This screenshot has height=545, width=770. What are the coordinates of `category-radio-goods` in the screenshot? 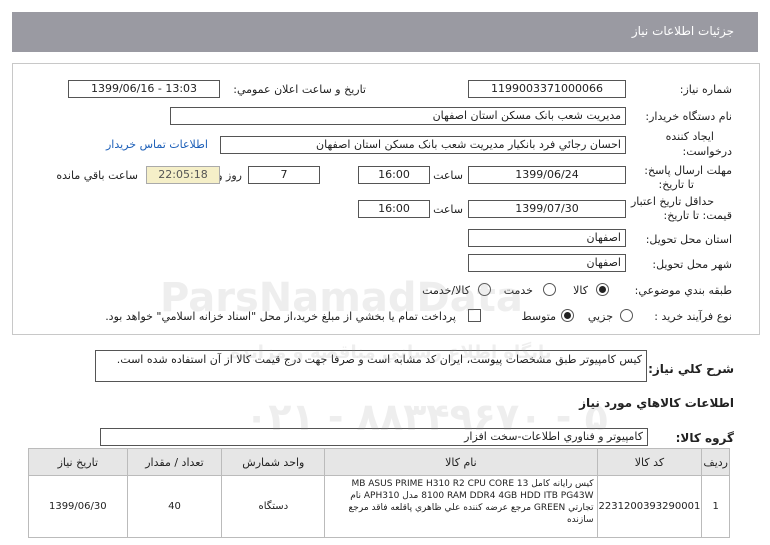 It's located at (602, 289).